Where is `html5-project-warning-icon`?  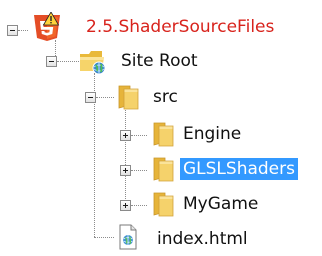
html5-project-warning-icon is located at coordinates (47, 28).